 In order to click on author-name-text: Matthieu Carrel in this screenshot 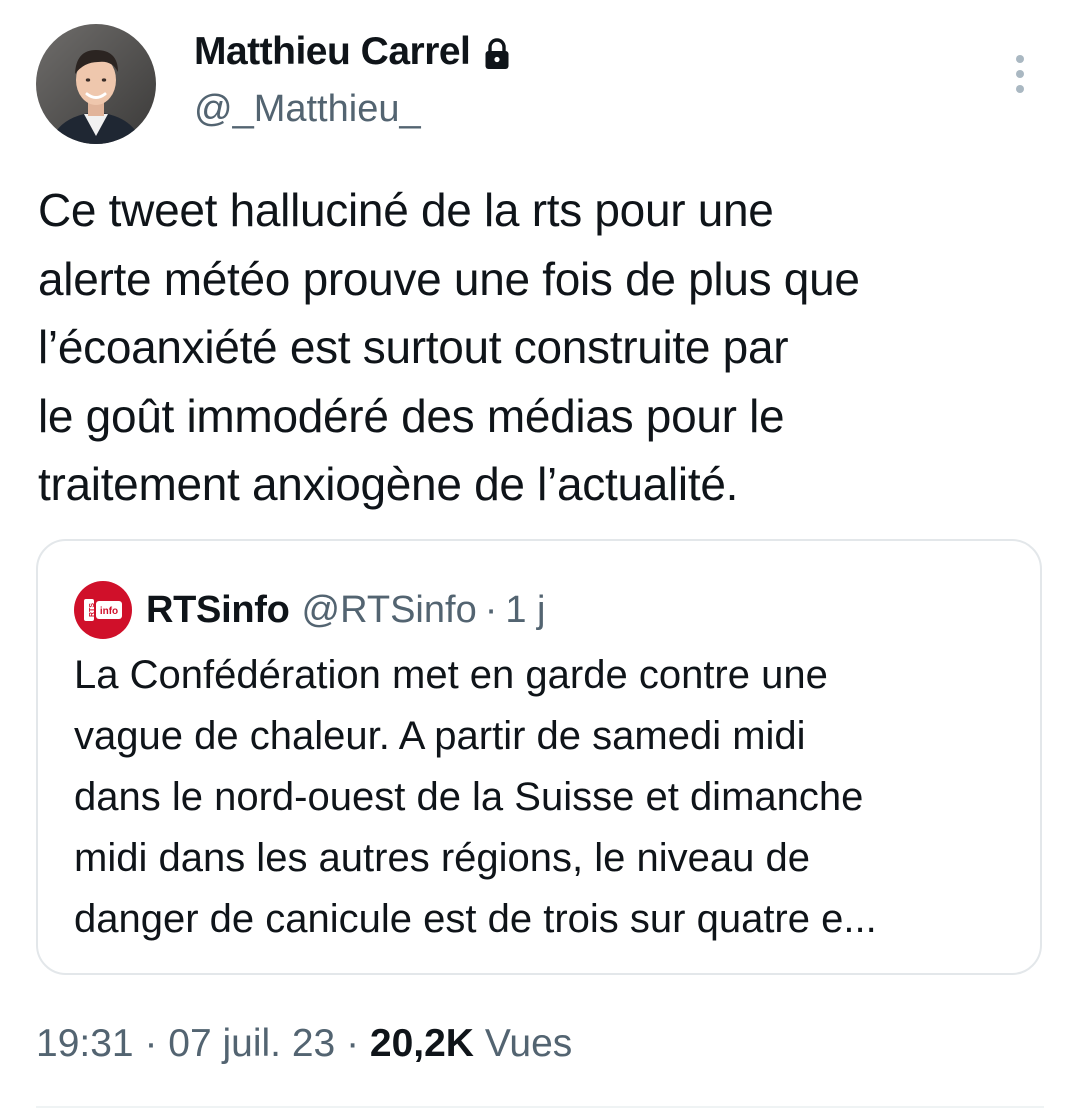, I will do `click(332, 51)`.